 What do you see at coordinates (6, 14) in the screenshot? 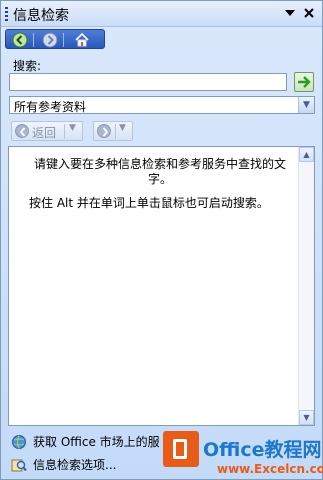
I see `drag-grip-icon` at bounding box center [6, 14].